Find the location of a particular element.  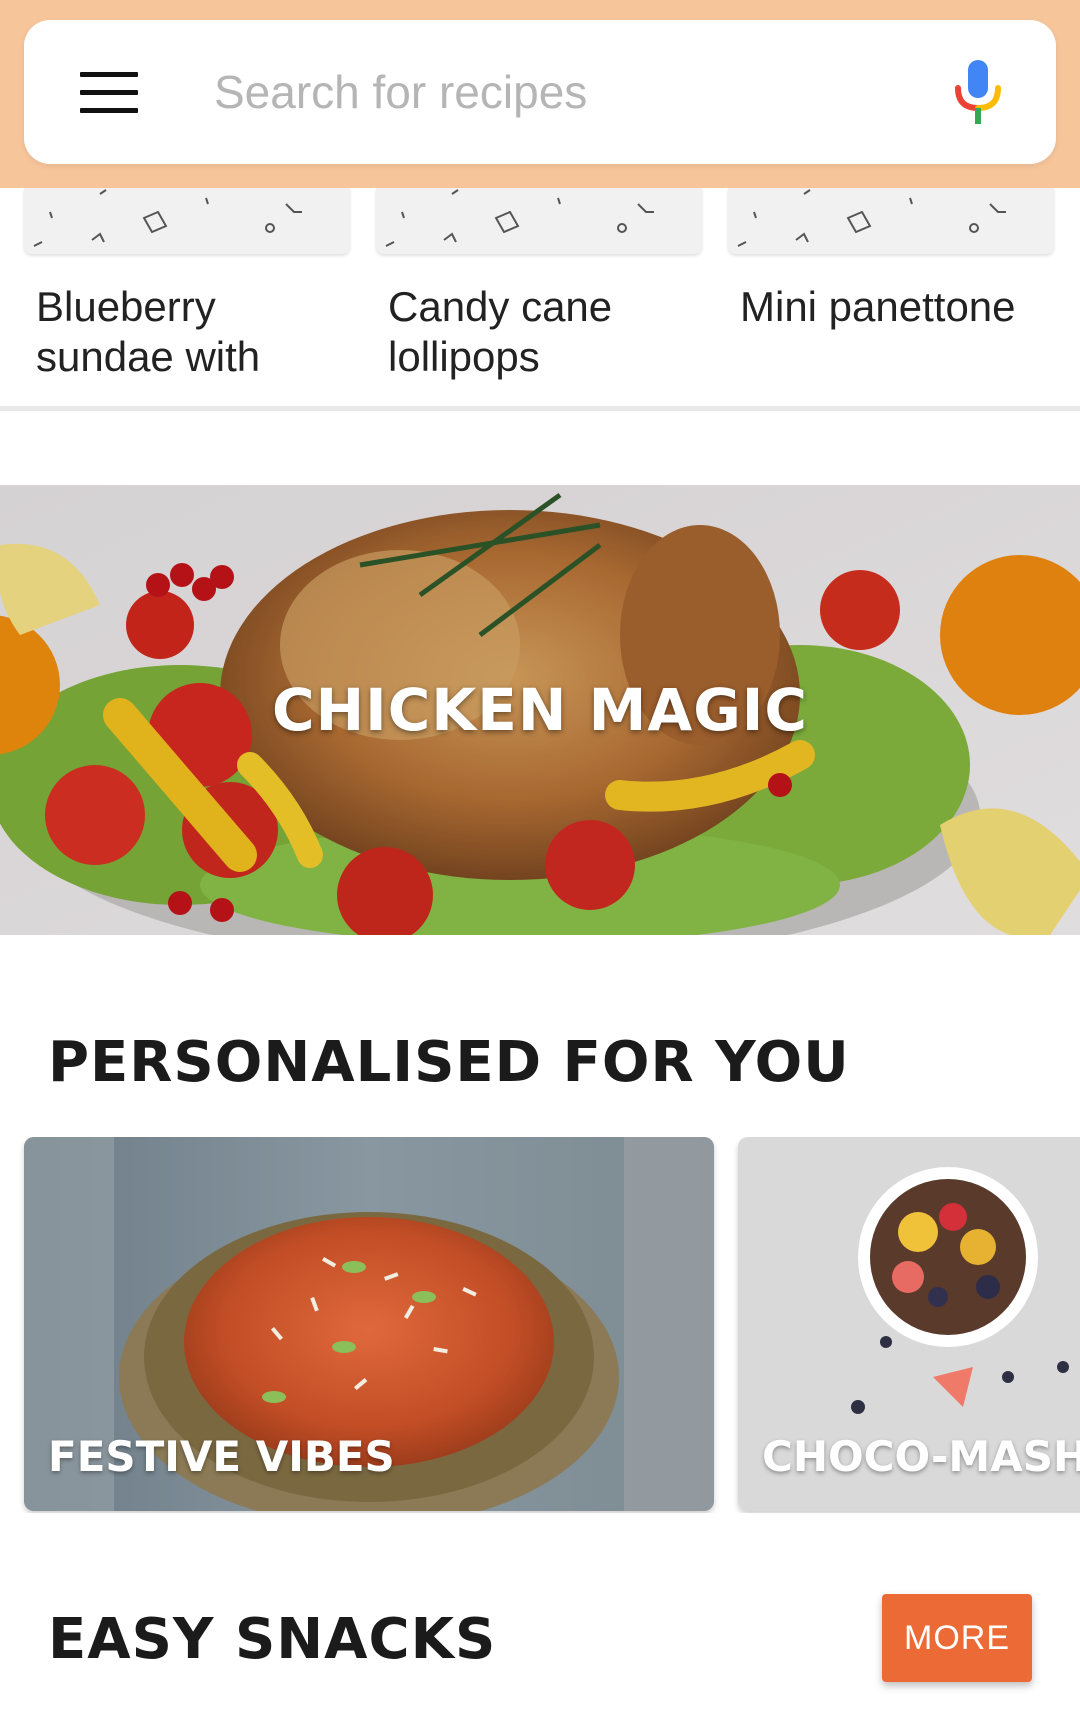

banner-title: CHICKEN MAGIC is located at coordinates (540, 710).